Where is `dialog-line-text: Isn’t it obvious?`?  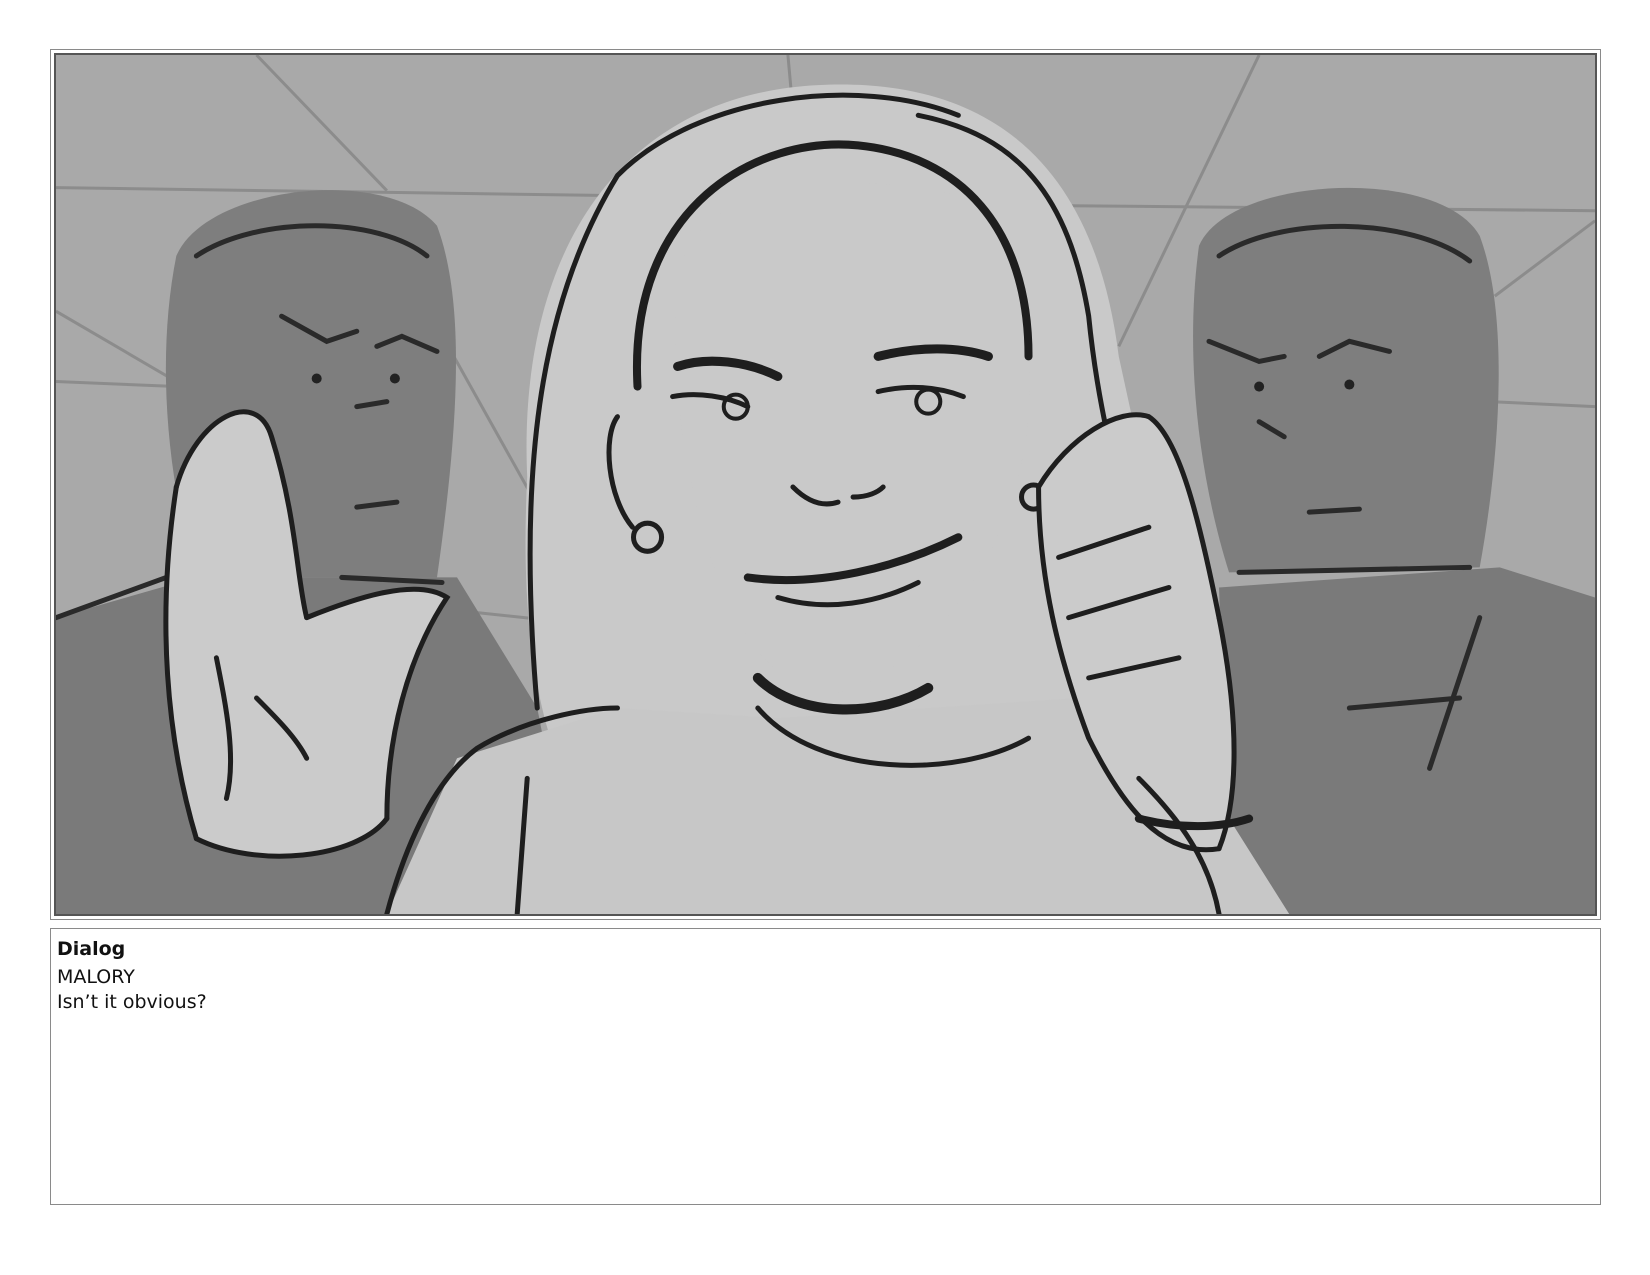
dialog-line-text: Isn’t it obvious? is located at coordinates (132, 1002).